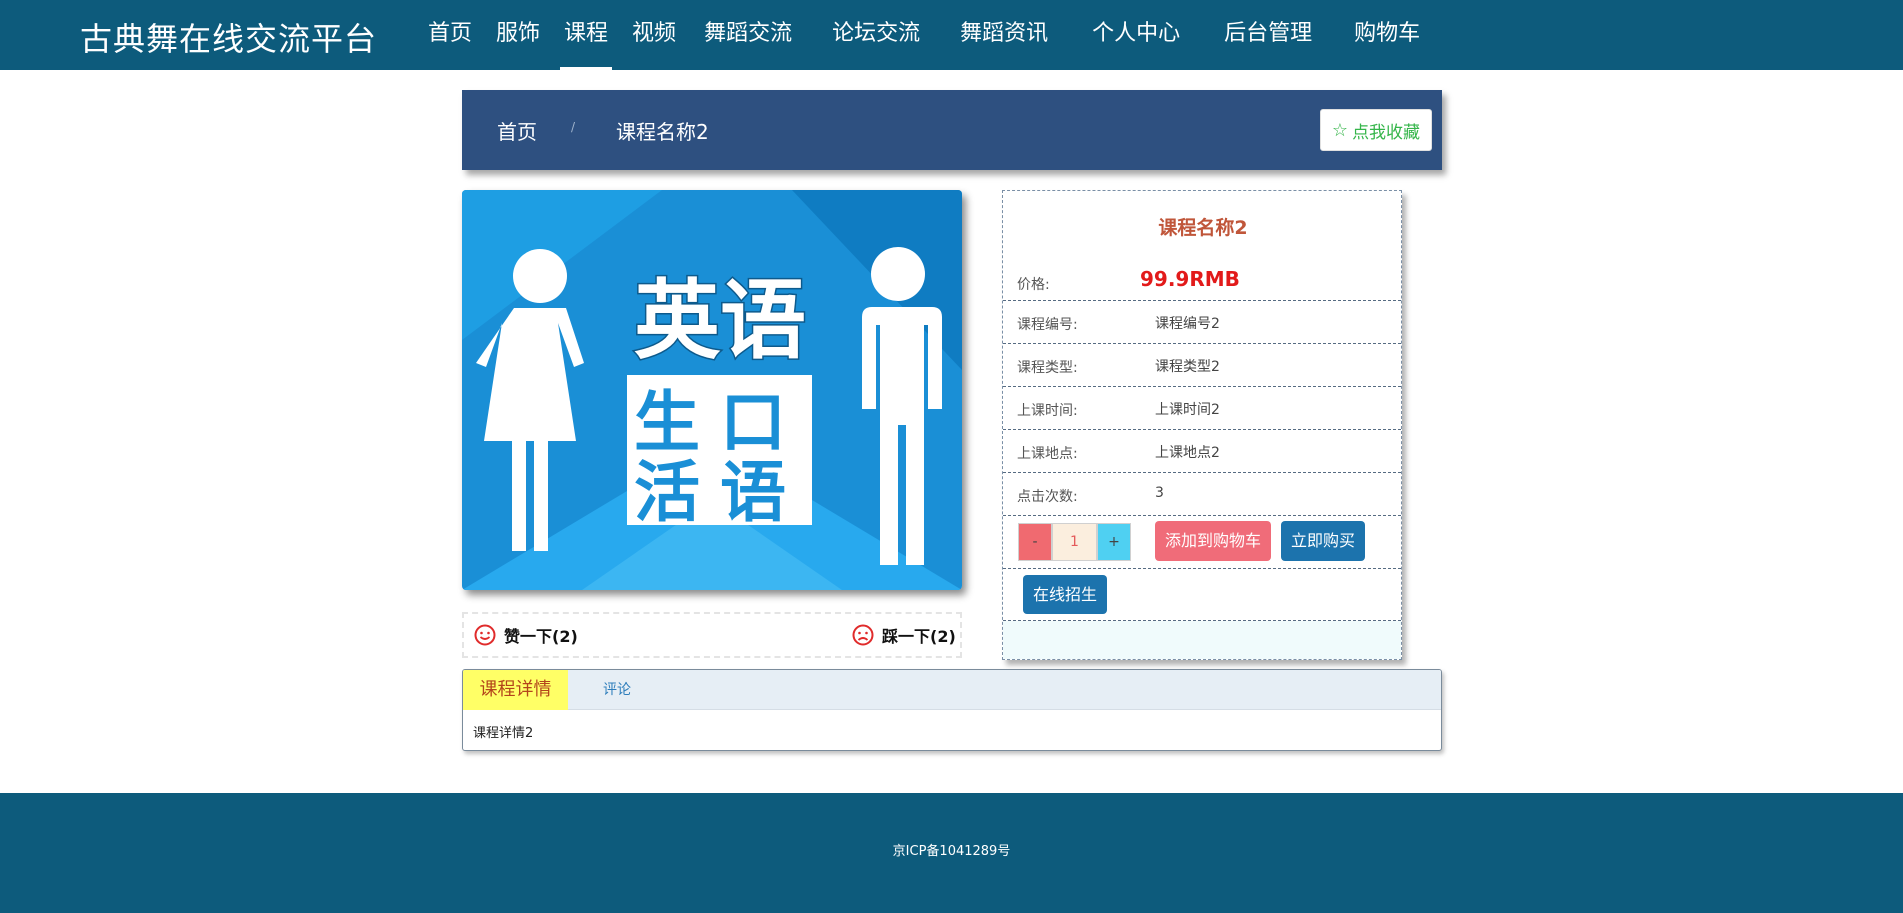 The width and height of the screenshot is (1903, 913). Describe the element at coordinates (654, 35) in the screenshot. I see `nav-videos: 视频` at that location.